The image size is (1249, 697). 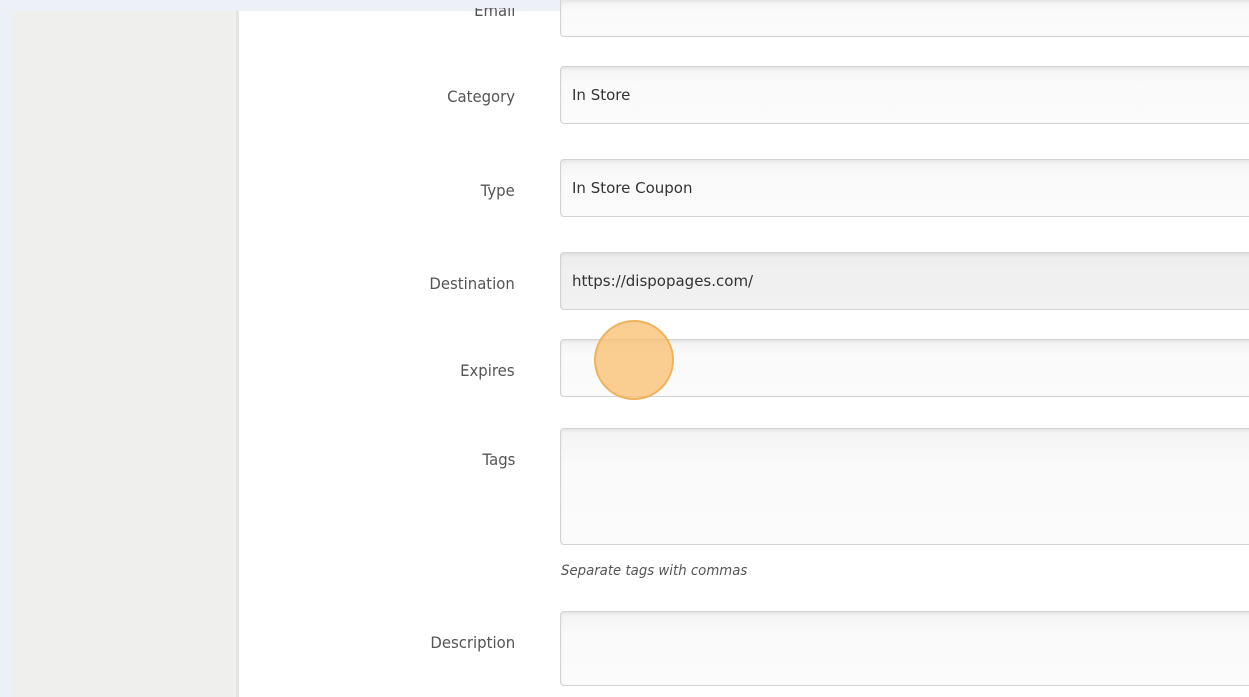 I want to click on type-label: Type, so click(x=497, y=190).